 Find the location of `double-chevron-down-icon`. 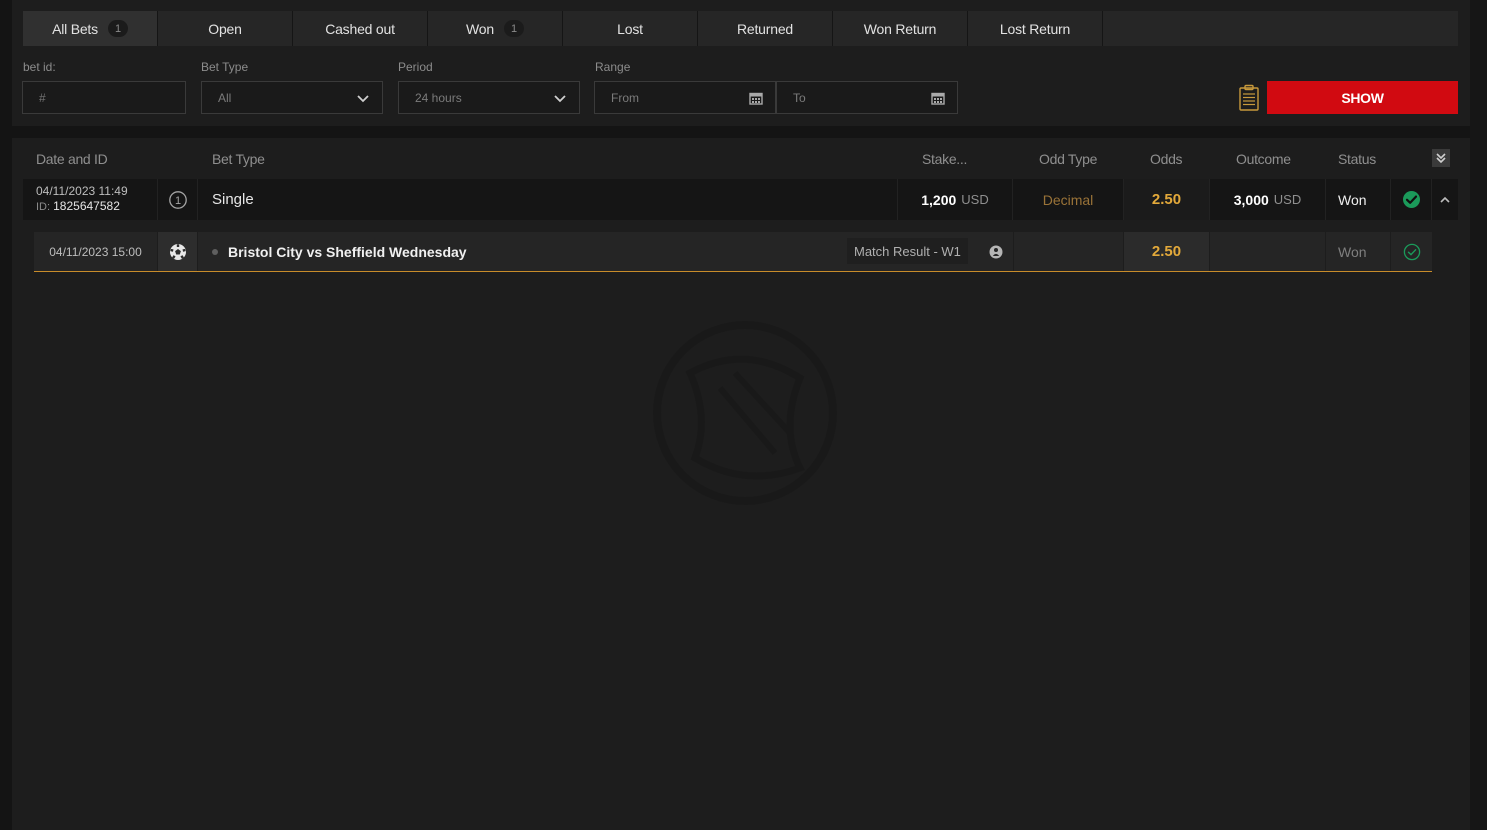

double-chevron-down-icon is located at coordinates (1441, 158).